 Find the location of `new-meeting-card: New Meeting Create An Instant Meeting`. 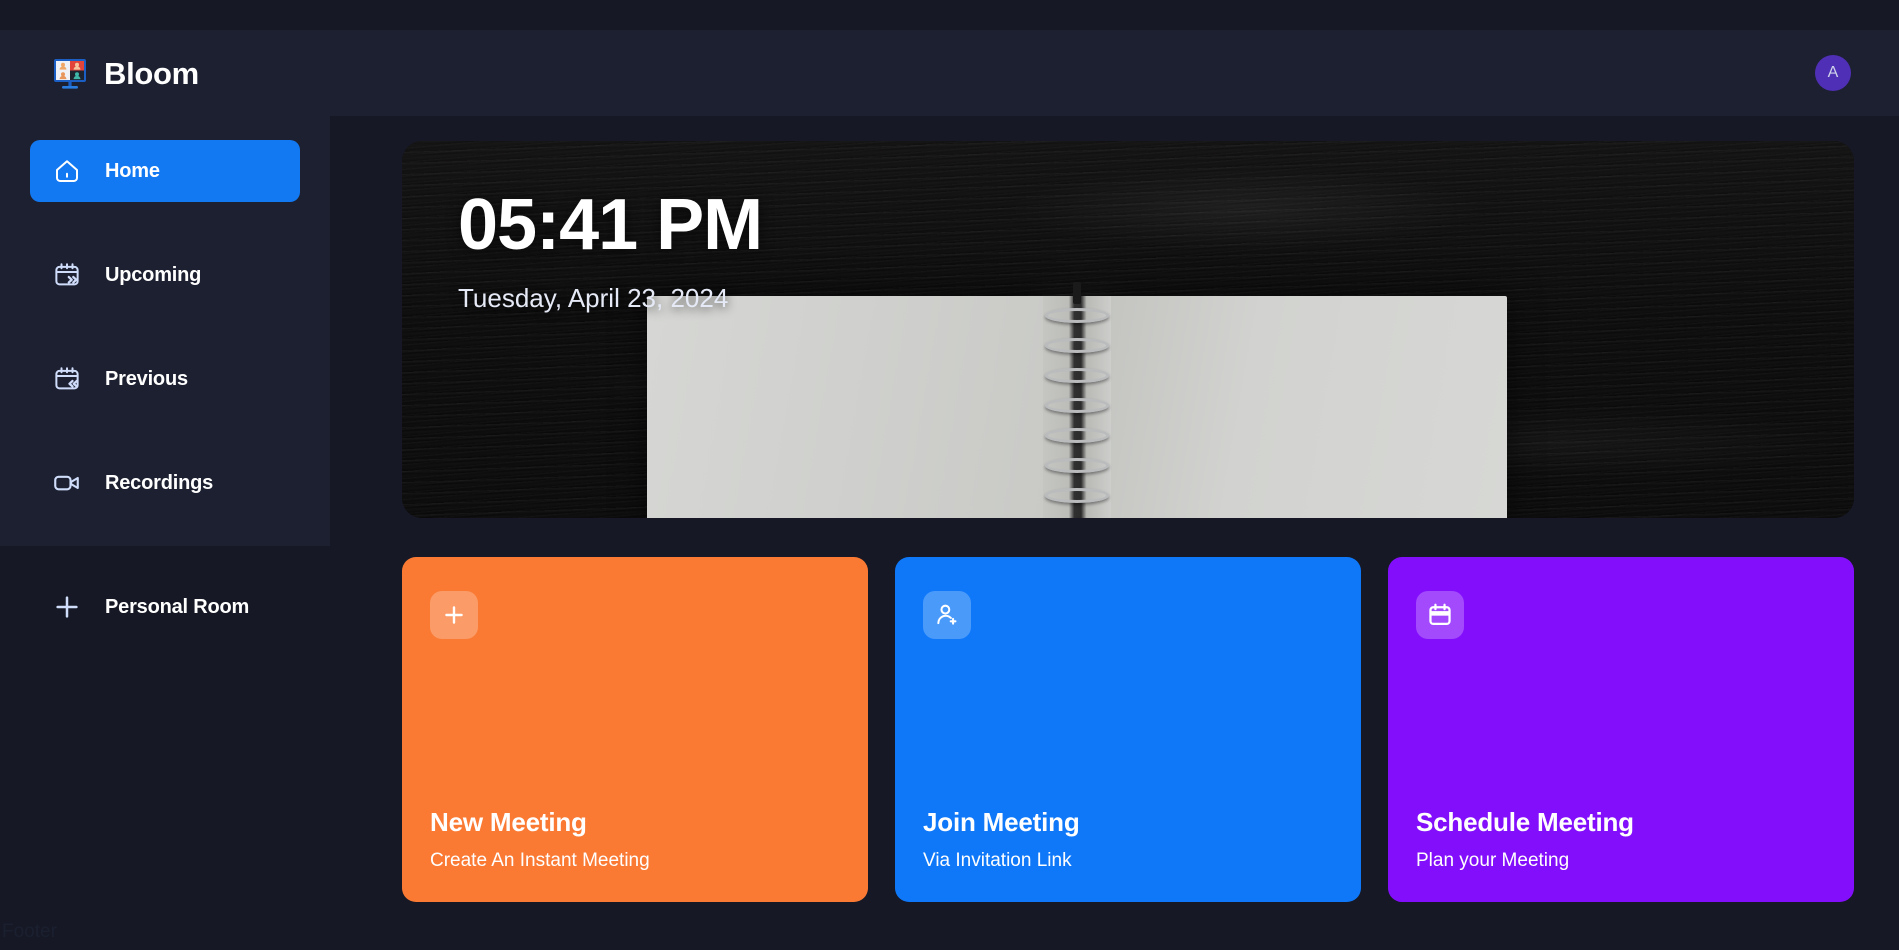

new-meeting-card: New Meeting Create An Instant Meeting is located at coordinates (635, 729).